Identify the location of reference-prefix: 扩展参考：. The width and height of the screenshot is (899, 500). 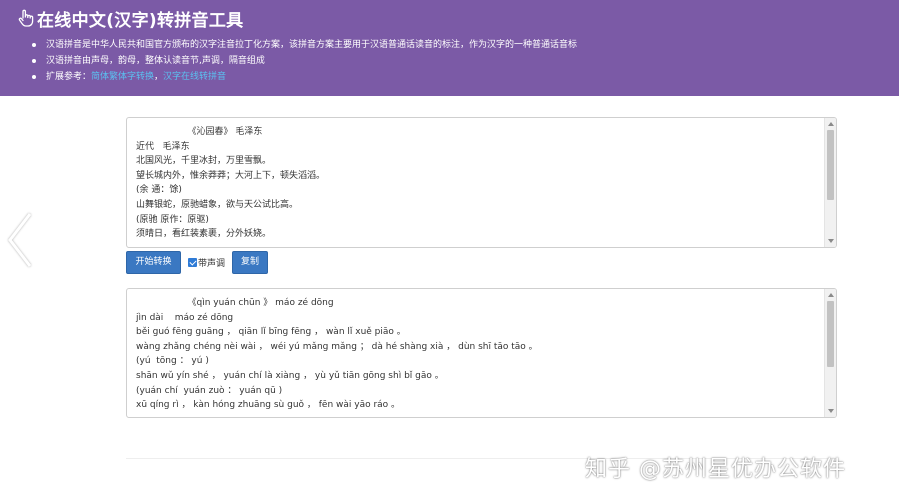
(69, 77).